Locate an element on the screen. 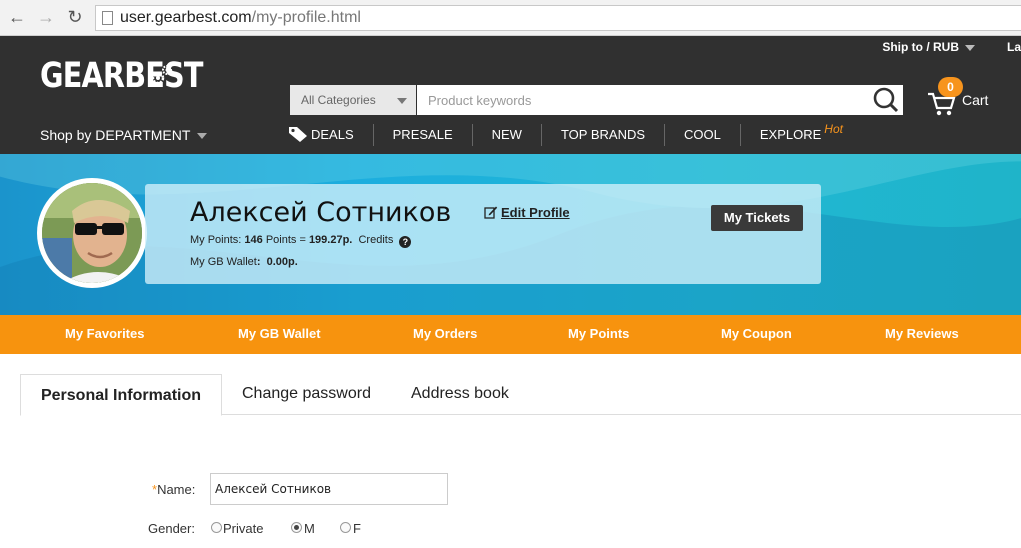  cart-count-badge: 0 is located at coordinates (950, 87).